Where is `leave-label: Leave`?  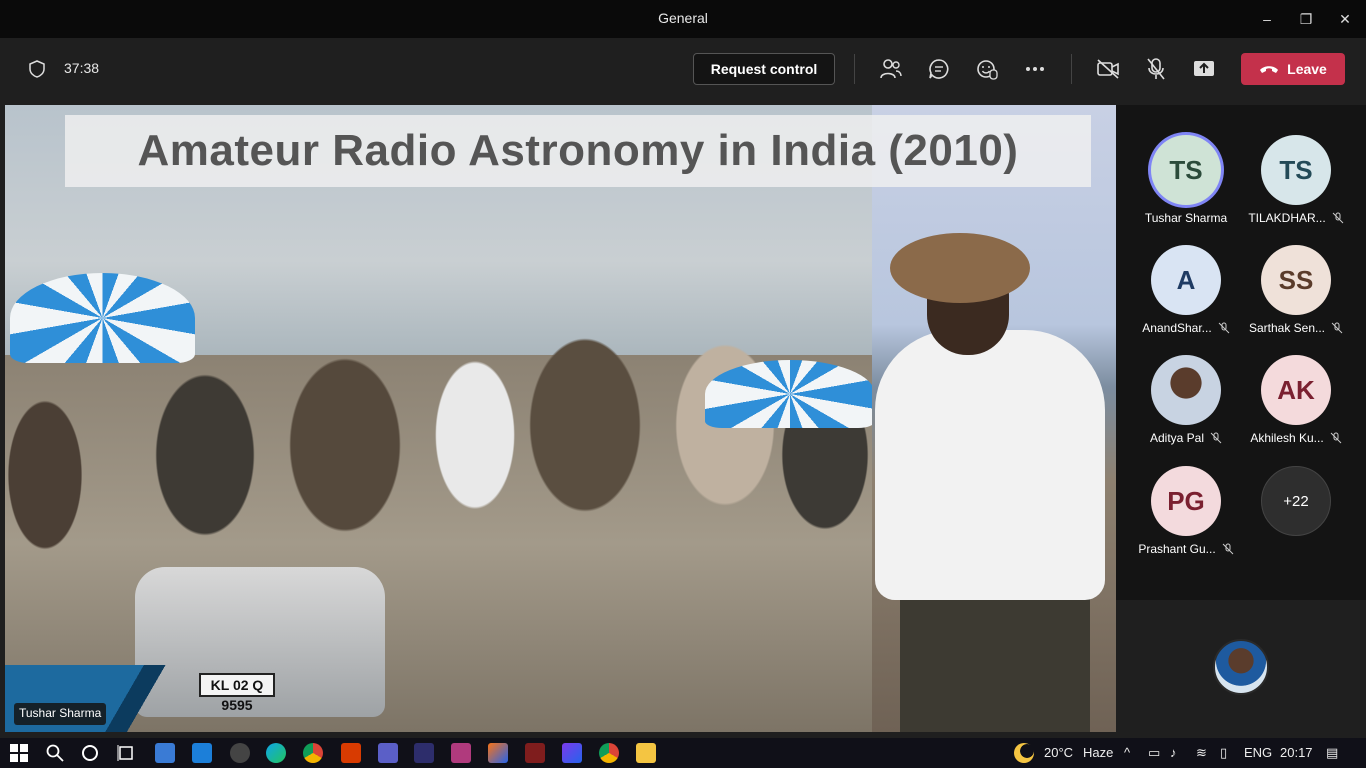
leave-label: Leave is located at coordinates (1307, 69).